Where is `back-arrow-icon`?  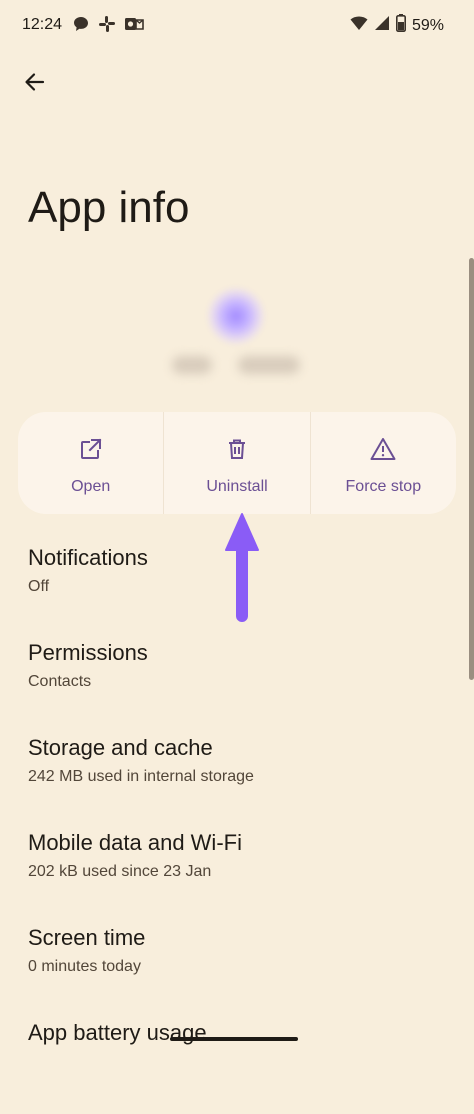 back-arrow-icon is located at coordinates (34, 84).